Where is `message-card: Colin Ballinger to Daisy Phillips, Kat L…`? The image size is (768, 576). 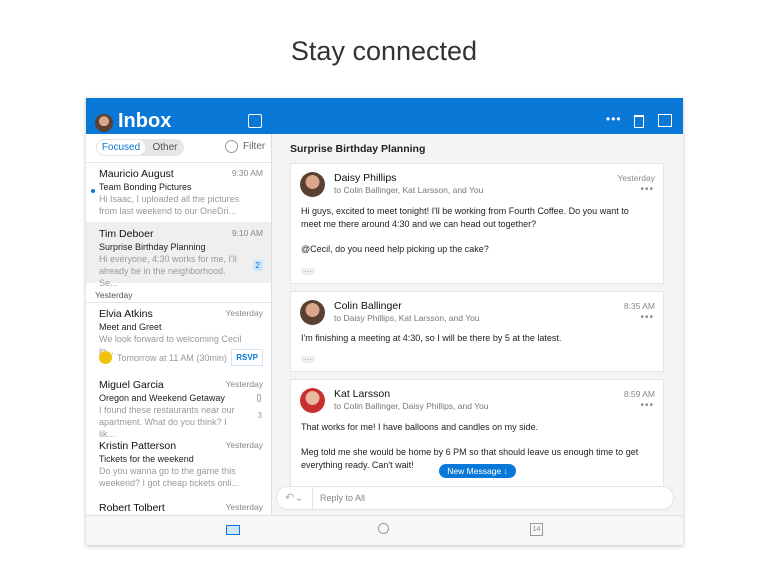
message-card: Colin Ballinger to Daisy Phillips, Kat L… is located at coordinates (477, 331).